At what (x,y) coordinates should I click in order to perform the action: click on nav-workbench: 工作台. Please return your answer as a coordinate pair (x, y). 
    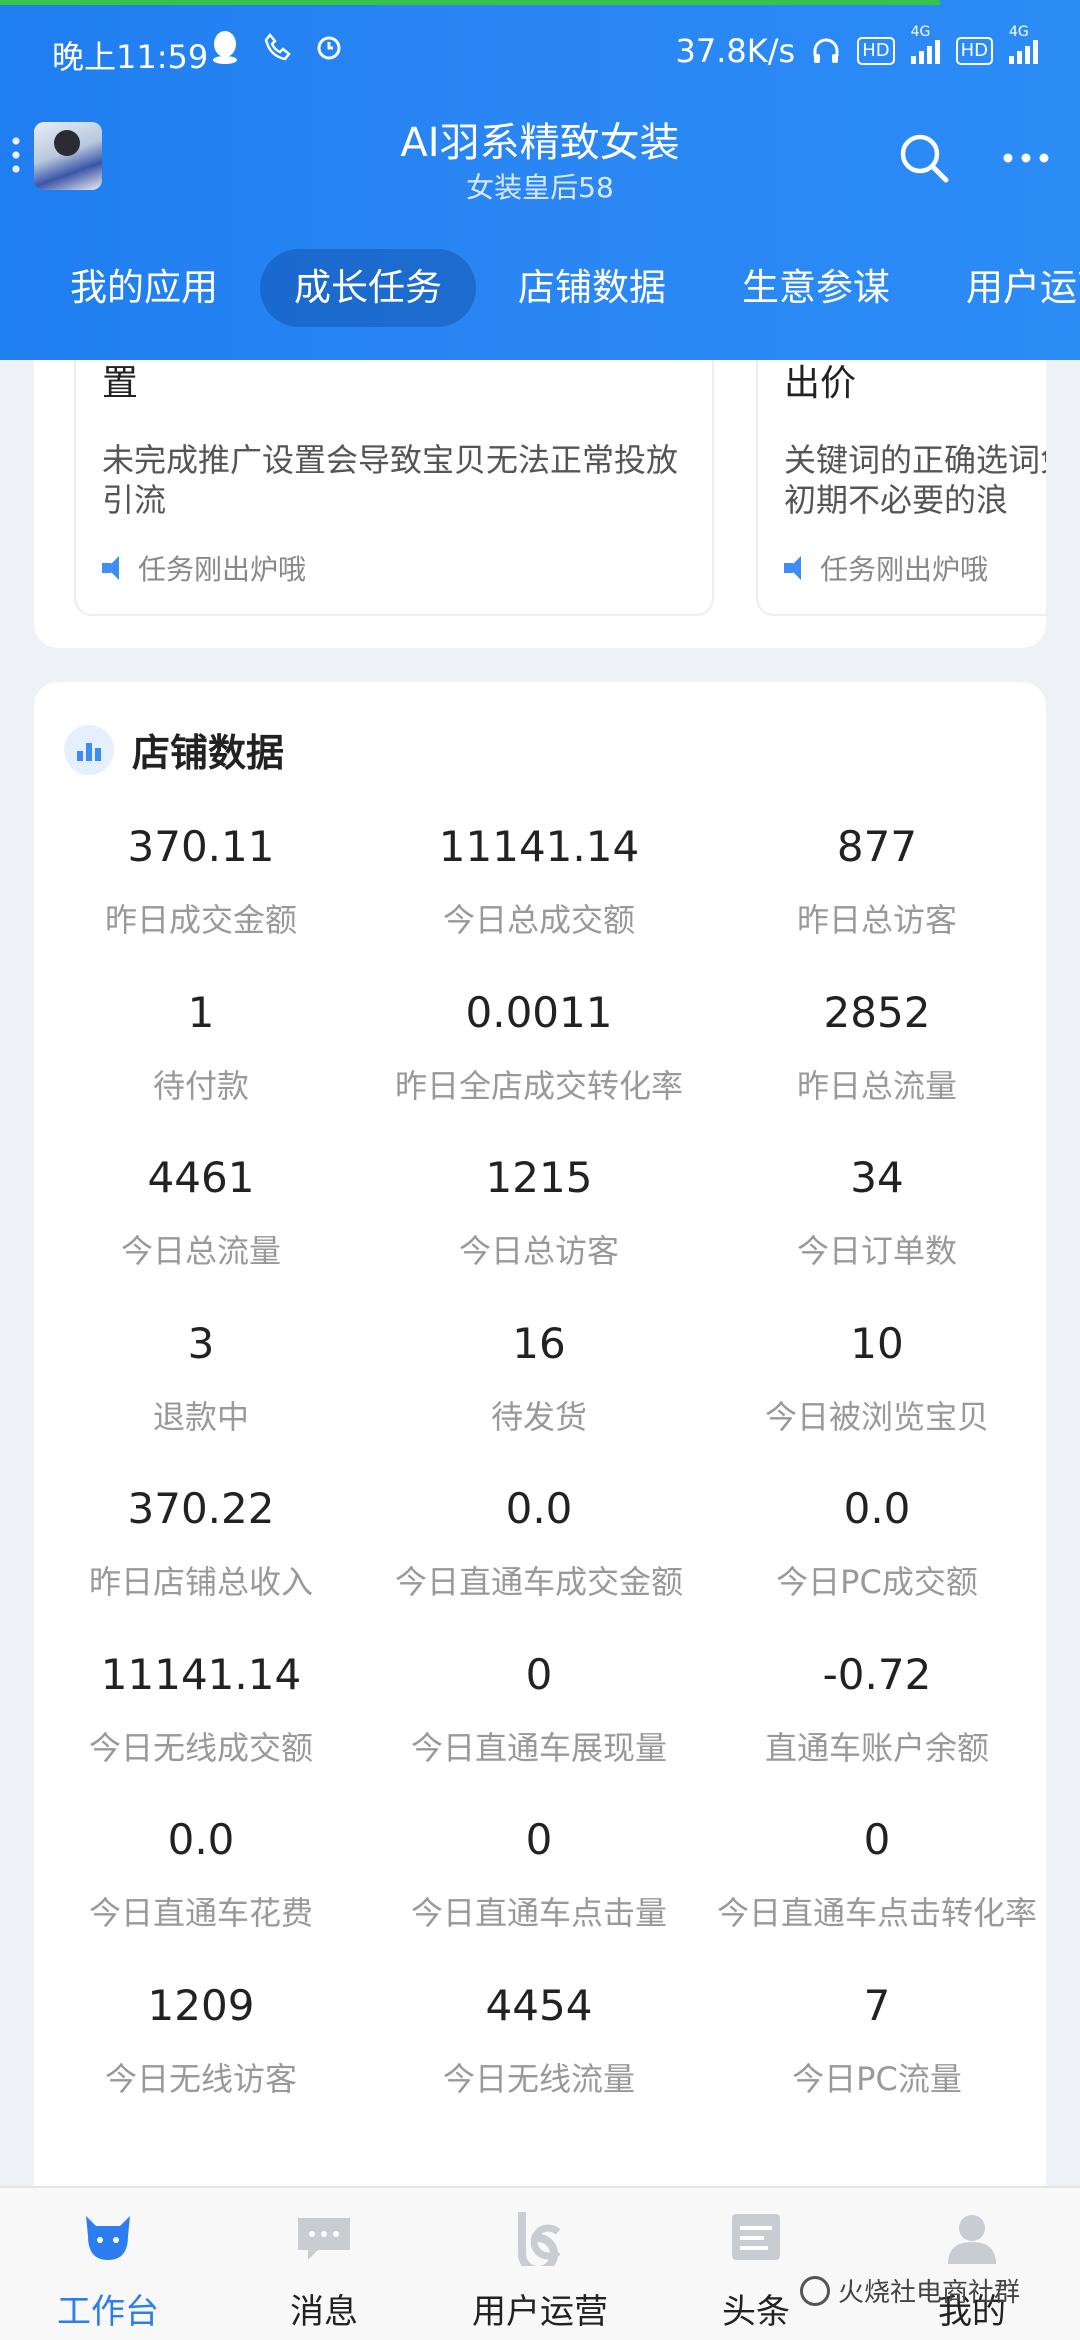
    Looking at the image, I should click on (108, 2264).